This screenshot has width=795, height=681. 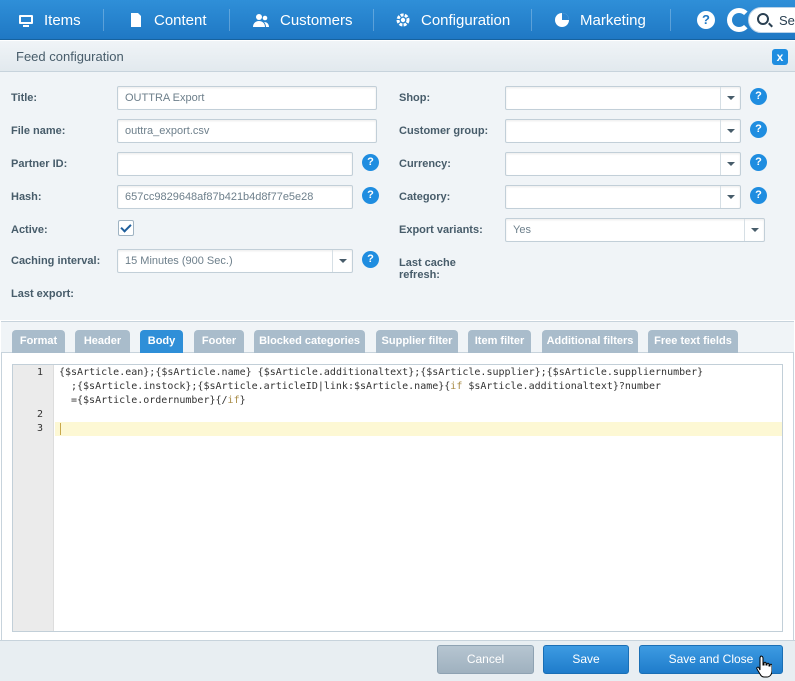 What do you see at coordinates (38, 341) in the screenshot?
I see `tab-format: Format` at bounding box center [38, 341].